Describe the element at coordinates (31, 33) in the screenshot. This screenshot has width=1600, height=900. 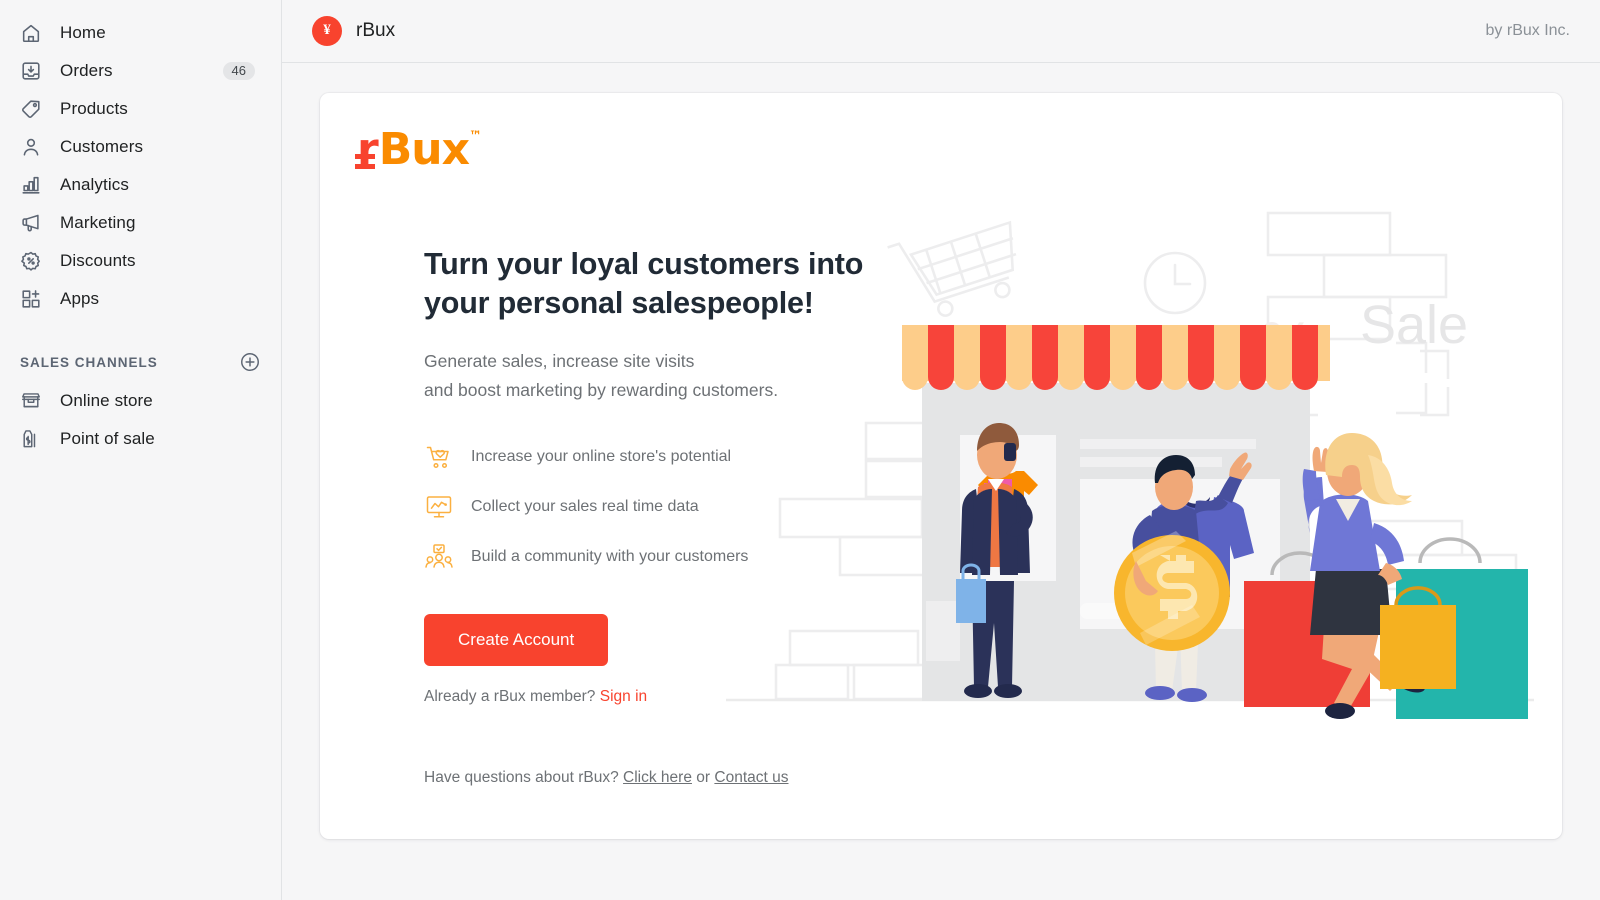
I see `home-icon` at that location.